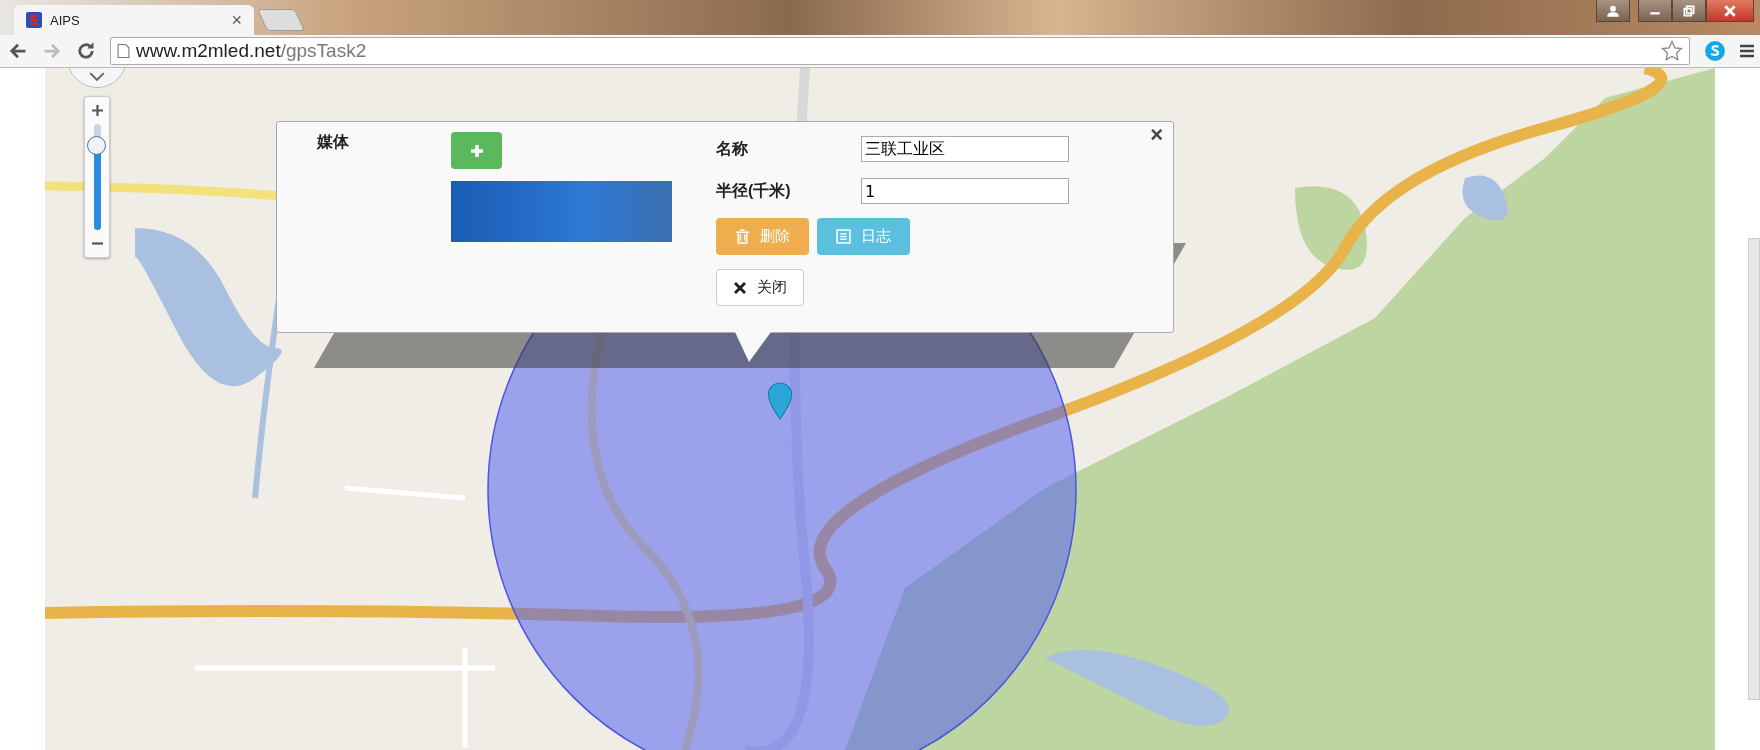 Image resolution: width=1760 pixels, height=750 pixels. Describe the element at coordinates (34, 20) in the screenshot. I see `favicon-icon` at that location.